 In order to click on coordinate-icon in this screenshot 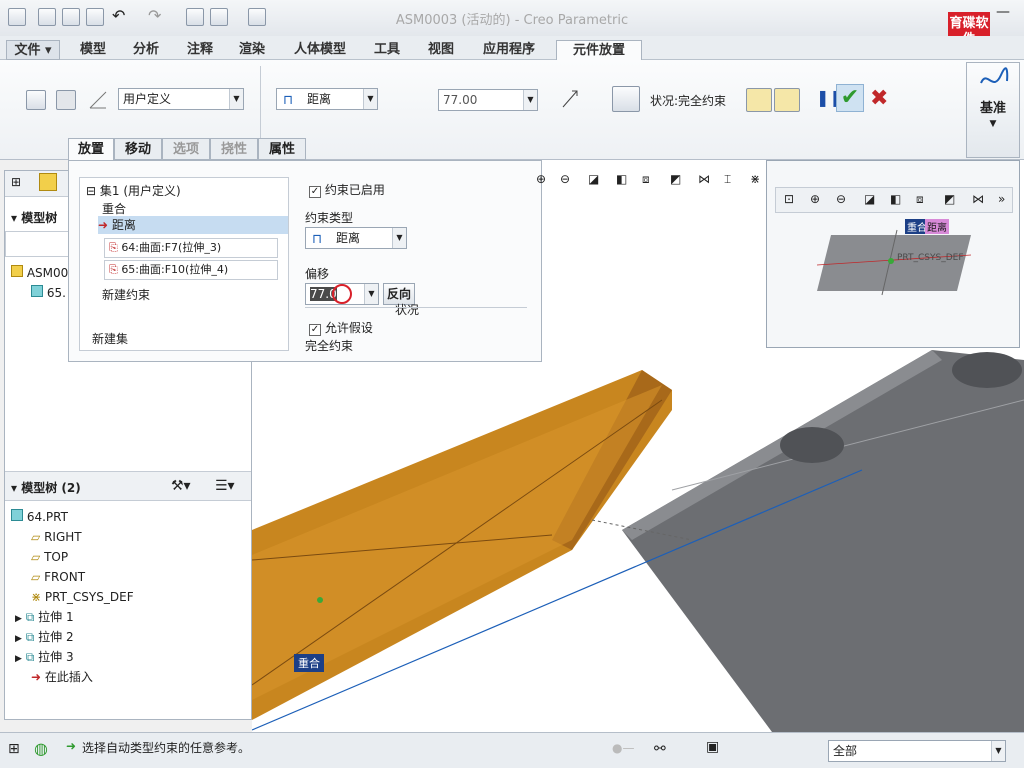, I will do `click(626, 99)`.